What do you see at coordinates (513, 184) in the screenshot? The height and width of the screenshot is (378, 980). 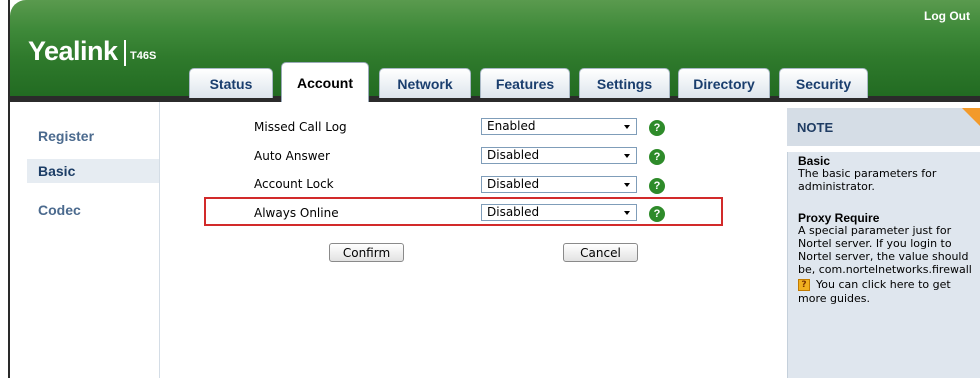 I see `account-lock-value: Disabled` at bounding box center [513, 184].